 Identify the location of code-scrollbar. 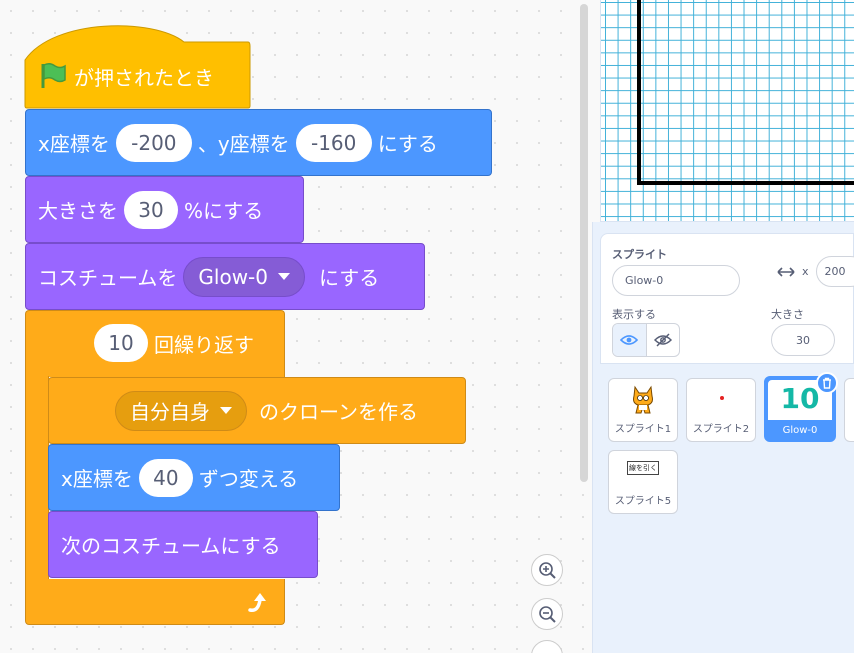
(584, 243).